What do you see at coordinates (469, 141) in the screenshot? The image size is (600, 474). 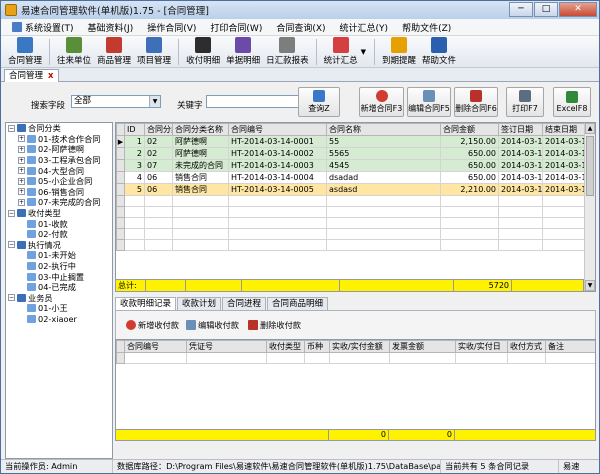 I see `table-cell: 2,150.00` at bounding box center [469, 141].